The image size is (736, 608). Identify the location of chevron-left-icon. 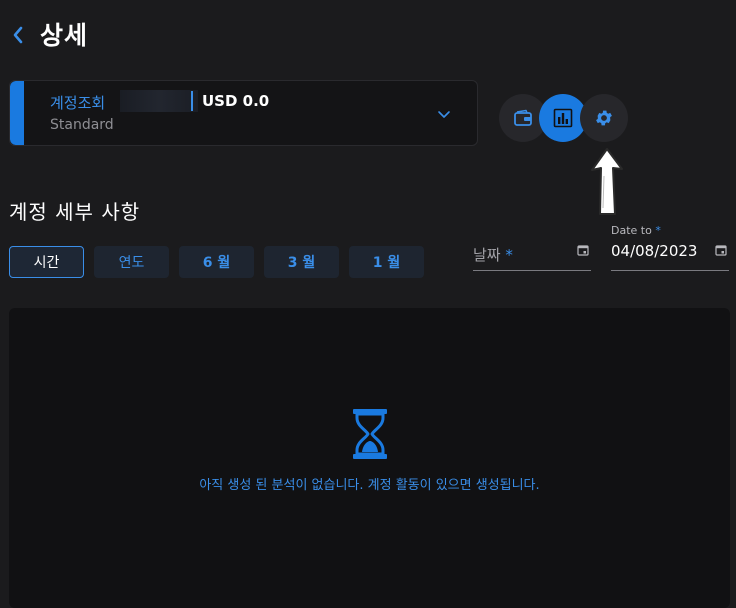
(18, 35).